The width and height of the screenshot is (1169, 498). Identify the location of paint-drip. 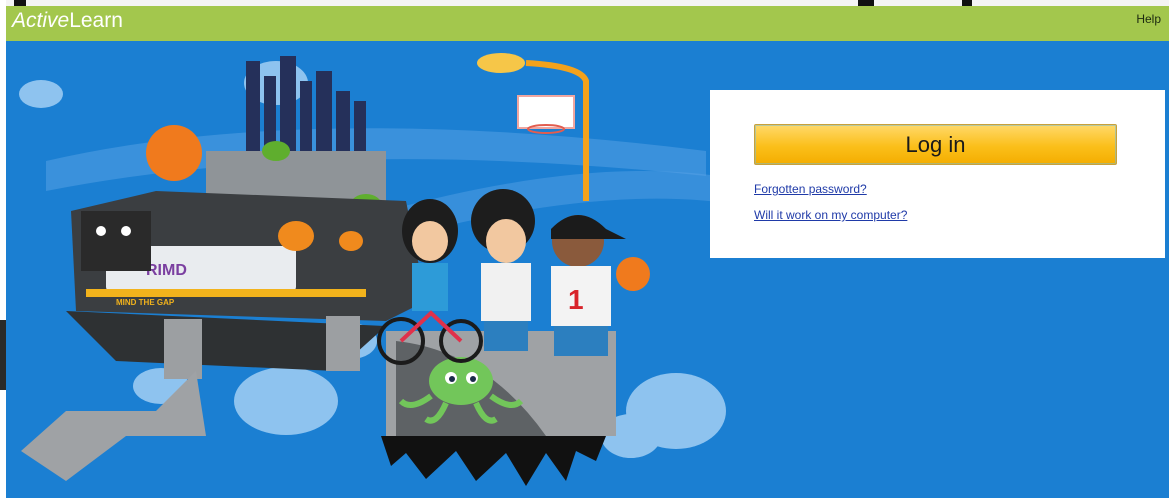
(493, 461).